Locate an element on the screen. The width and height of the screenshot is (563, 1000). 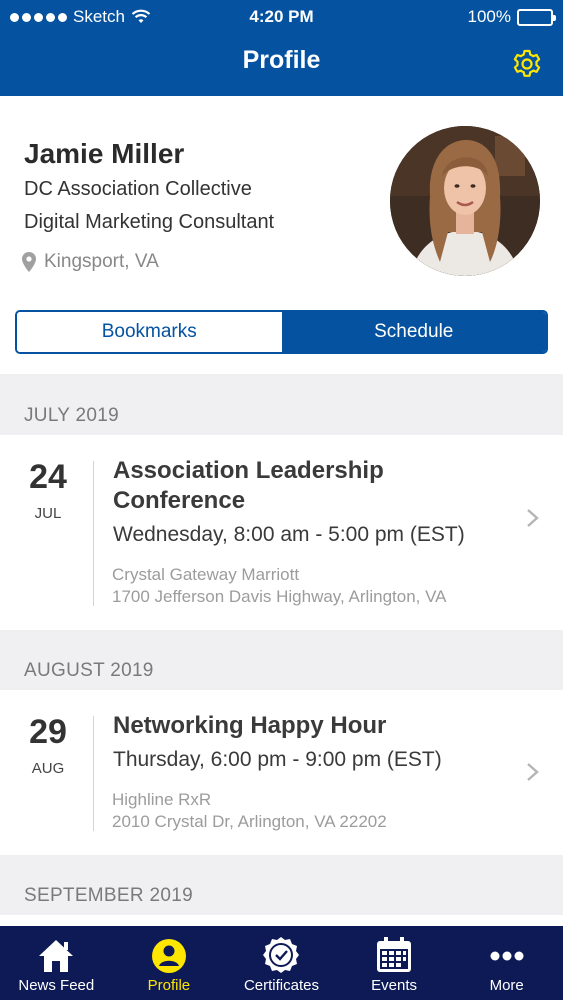
battery-icon is located at coordinates (536, 17).